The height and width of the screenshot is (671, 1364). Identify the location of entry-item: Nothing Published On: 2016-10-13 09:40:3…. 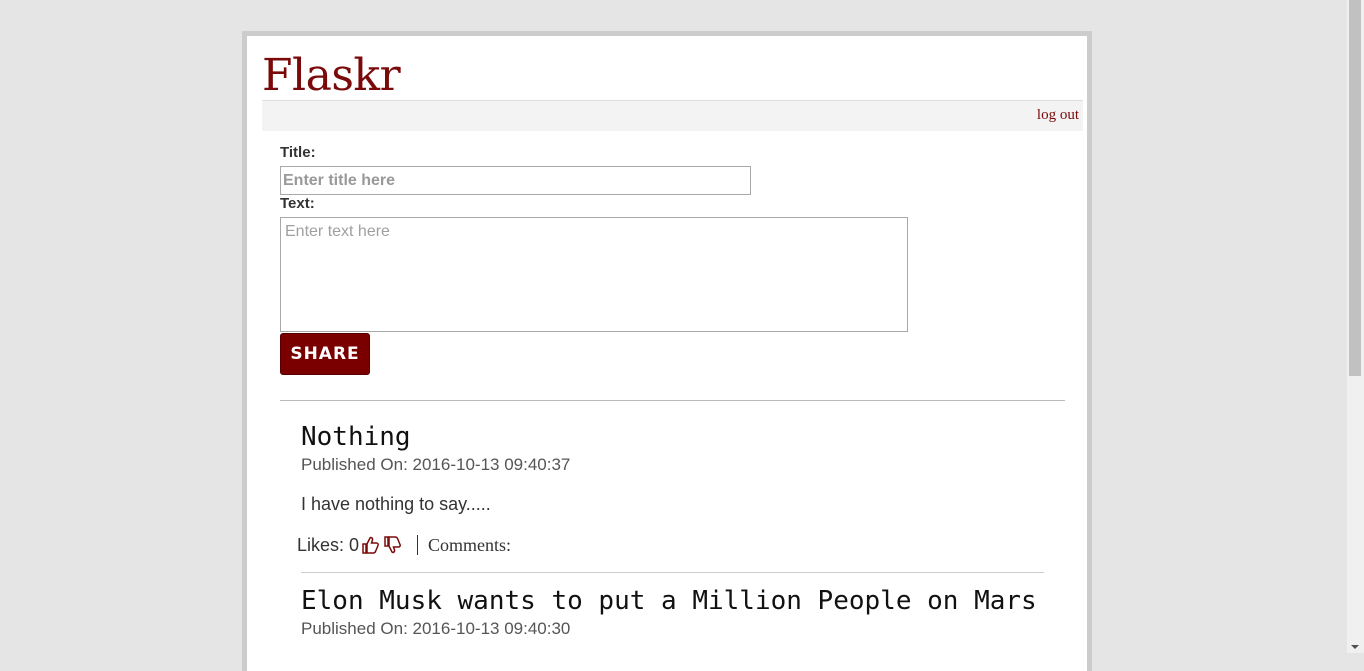
(671, 497).